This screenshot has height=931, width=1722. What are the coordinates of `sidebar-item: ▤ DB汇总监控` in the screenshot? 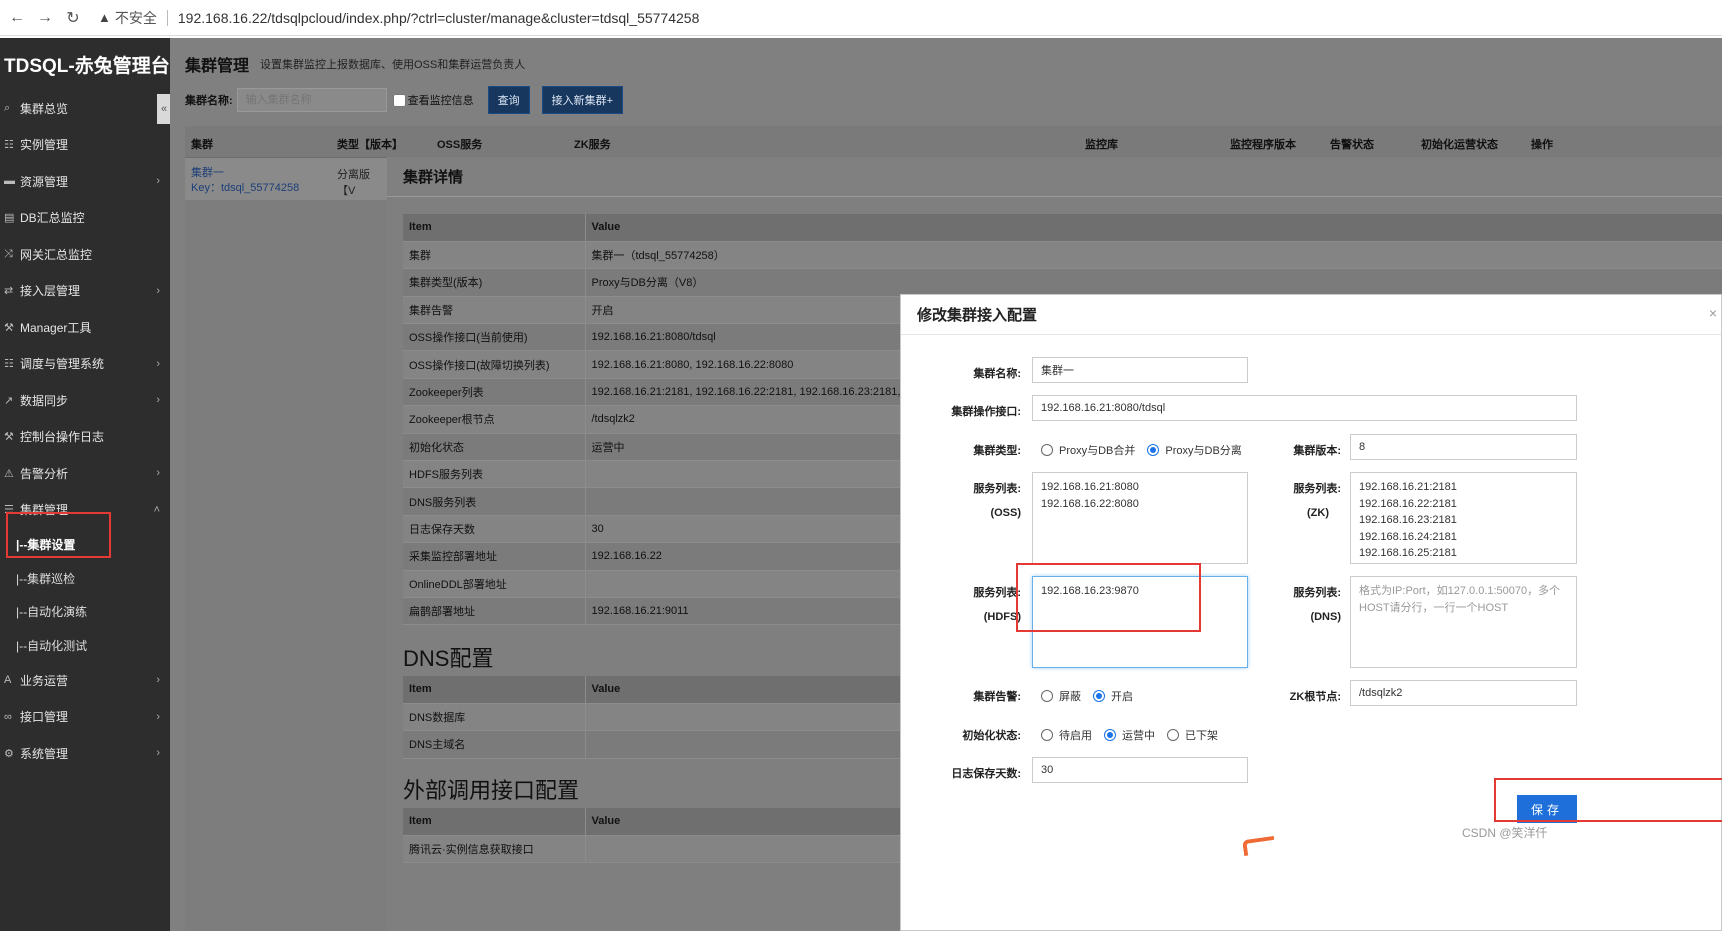 It's located at (85, 218).